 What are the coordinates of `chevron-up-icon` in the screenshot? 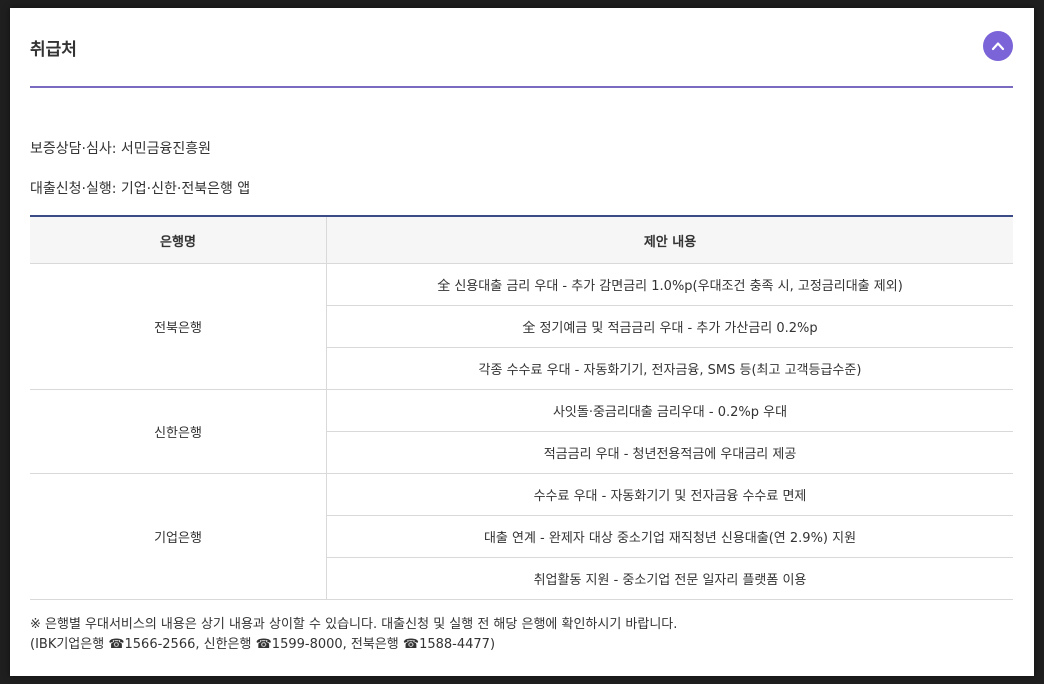 It's located at (998, 46).